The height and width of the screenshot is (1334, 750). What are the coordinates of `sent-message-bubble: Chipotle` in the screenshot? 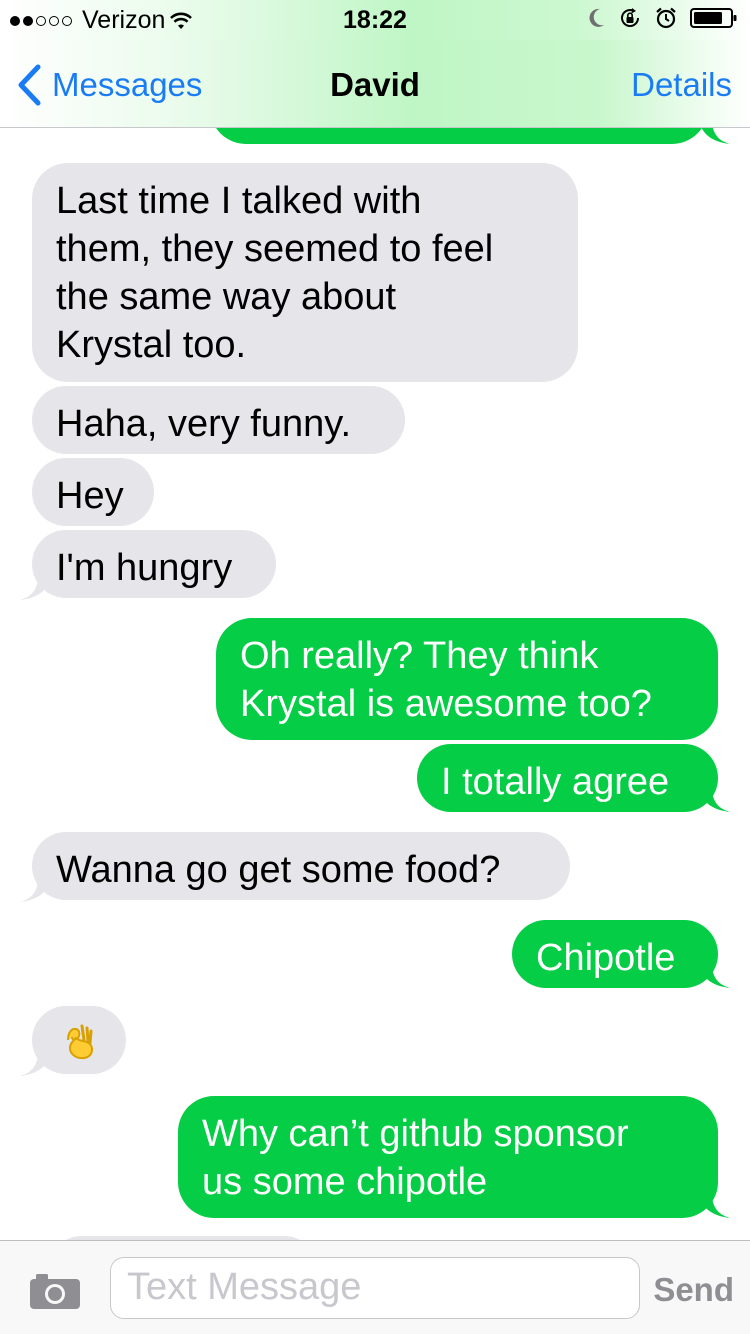 It's located at (615, 954).